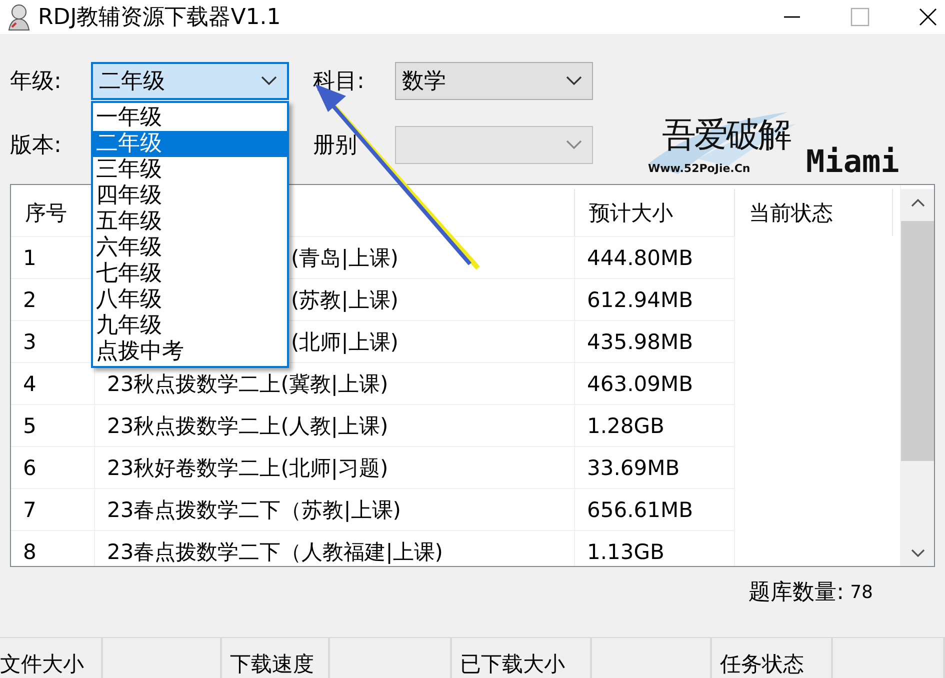 The image size is (945, 678). Describe the element at coordinates (19, 17) in the screenshot. I see `app-icon` at that location.